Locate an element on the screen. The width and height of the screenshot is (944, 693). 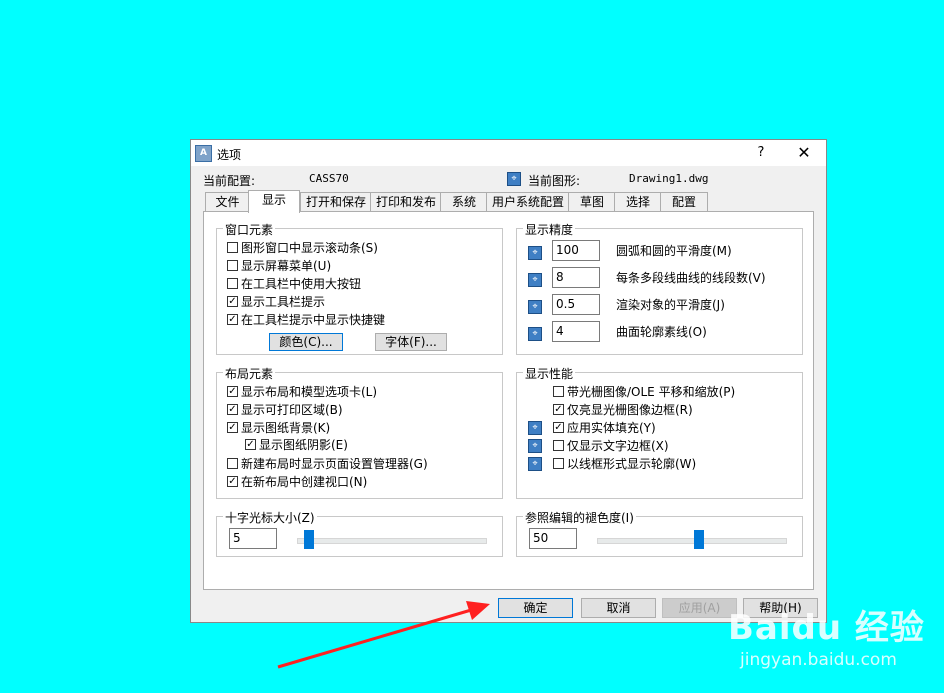
baidu-watermark-url: jingyan.baidu.com is located at coordinates (818, 660).